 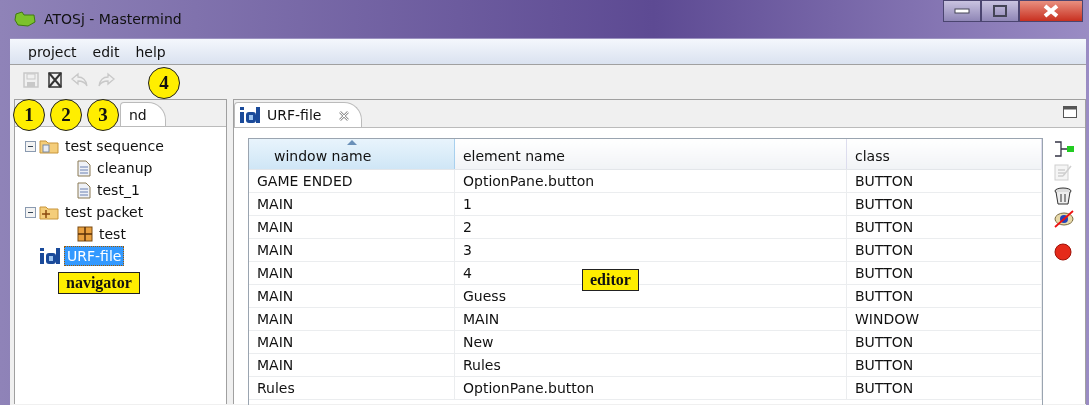 What do you see at coordinates (298, 114) in the screenshot?
I see `editor-tab: URF-file` at bounding box center [298, 114].